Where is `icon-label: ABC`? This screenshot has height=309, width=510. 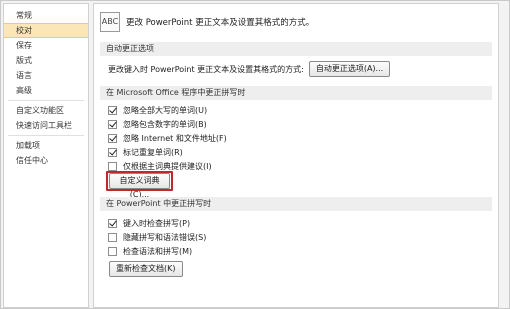 icon-label: ABC is located at coordinates (110, 21).